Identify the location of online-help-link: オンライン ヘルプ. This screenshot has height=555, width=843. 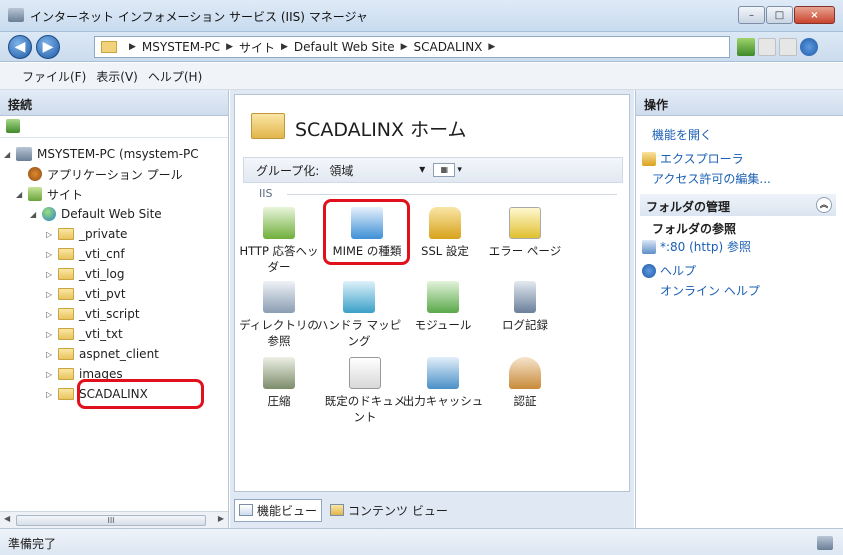
(710, 290).